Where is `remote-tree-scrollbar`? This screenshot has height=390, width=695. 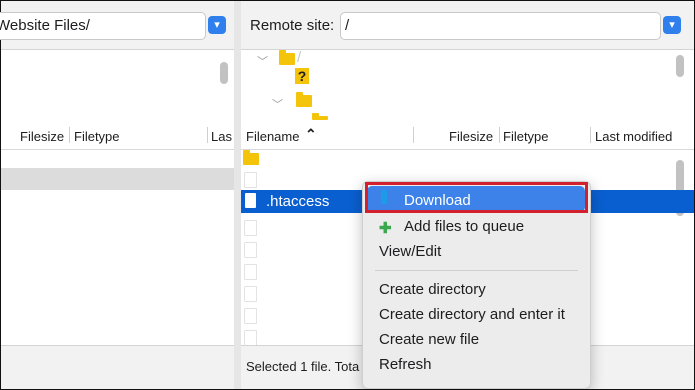 remote-tree-scrollbar is located at coordinates (680, 66).